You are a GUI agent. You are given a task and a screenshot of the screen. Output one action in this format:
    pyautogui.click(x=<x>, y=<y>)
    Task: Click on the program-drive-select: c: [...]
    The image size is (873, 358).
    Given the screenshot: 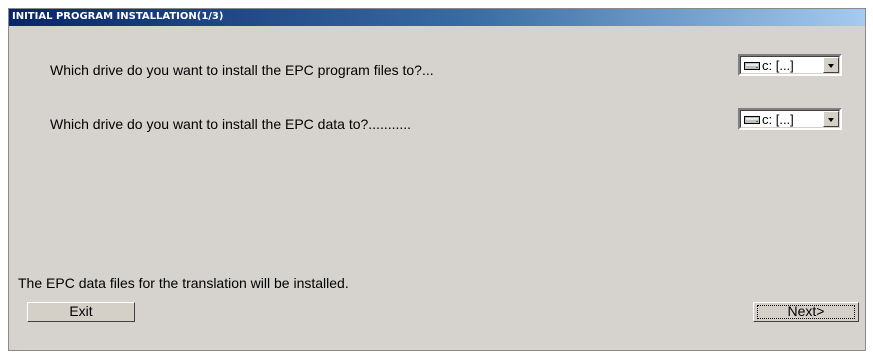 What is the action you would take?
    pyautogui.click(x=790, y=65)
    